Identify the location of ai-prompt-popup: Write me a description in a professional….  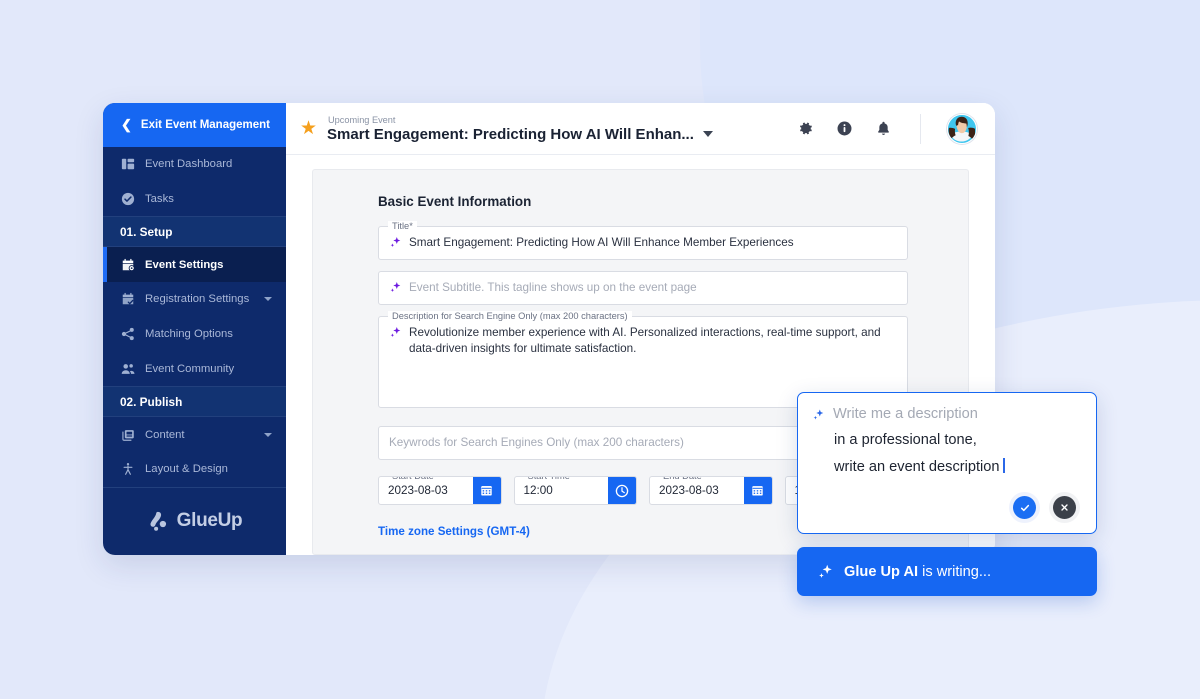
(947, 463).